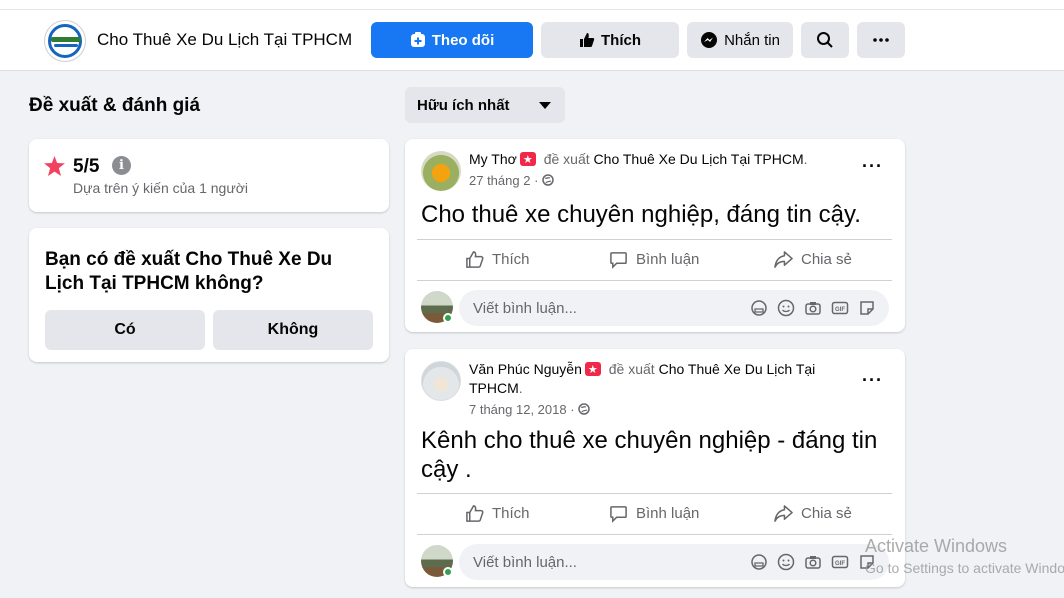 This screenshot has height=598, width=1064. Describe the element at coordinates (518, 409) in the screenshot. I see `post-date: 7 tháng 12, 2018` at that location.